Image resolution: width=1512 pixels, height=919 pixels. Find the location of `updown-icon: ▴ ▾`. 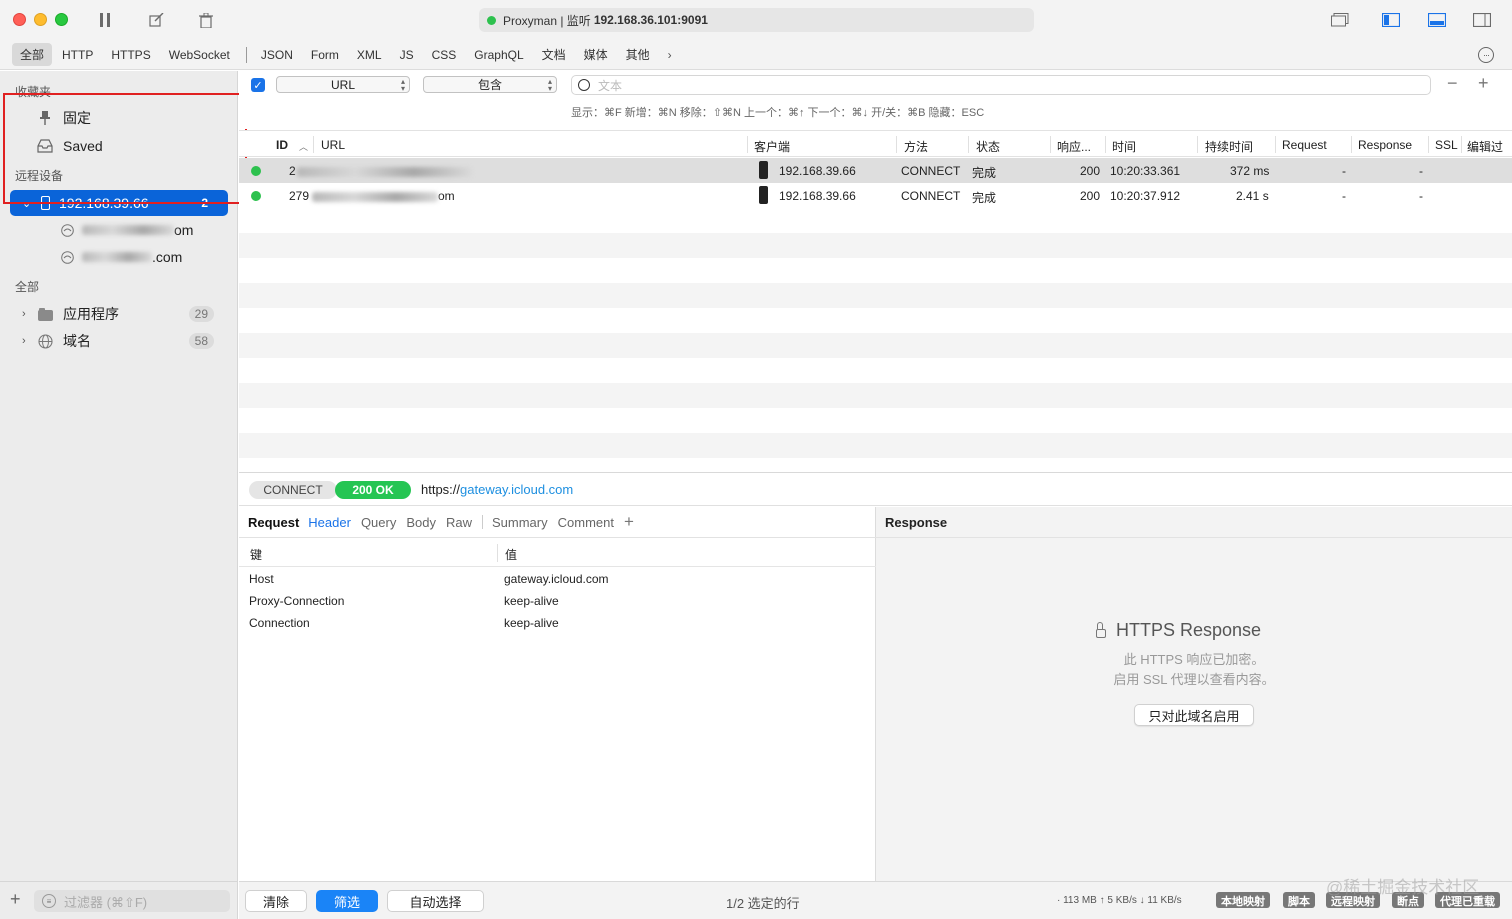

updown-icon: ▴ ▾ is located at coordinates (402, 84).